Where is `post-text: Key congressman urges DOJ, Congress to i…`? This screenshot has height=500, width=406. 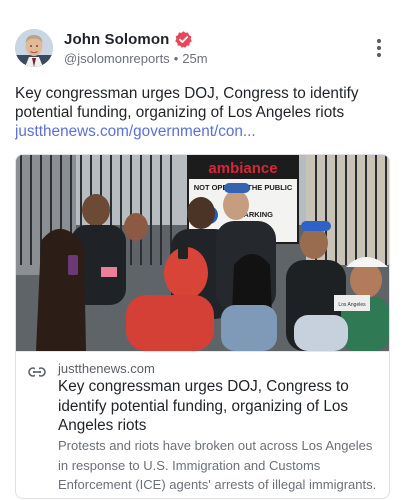
post-text: Key congressman urges DOJ, Congress to i… is located at coordinates (187, 103).